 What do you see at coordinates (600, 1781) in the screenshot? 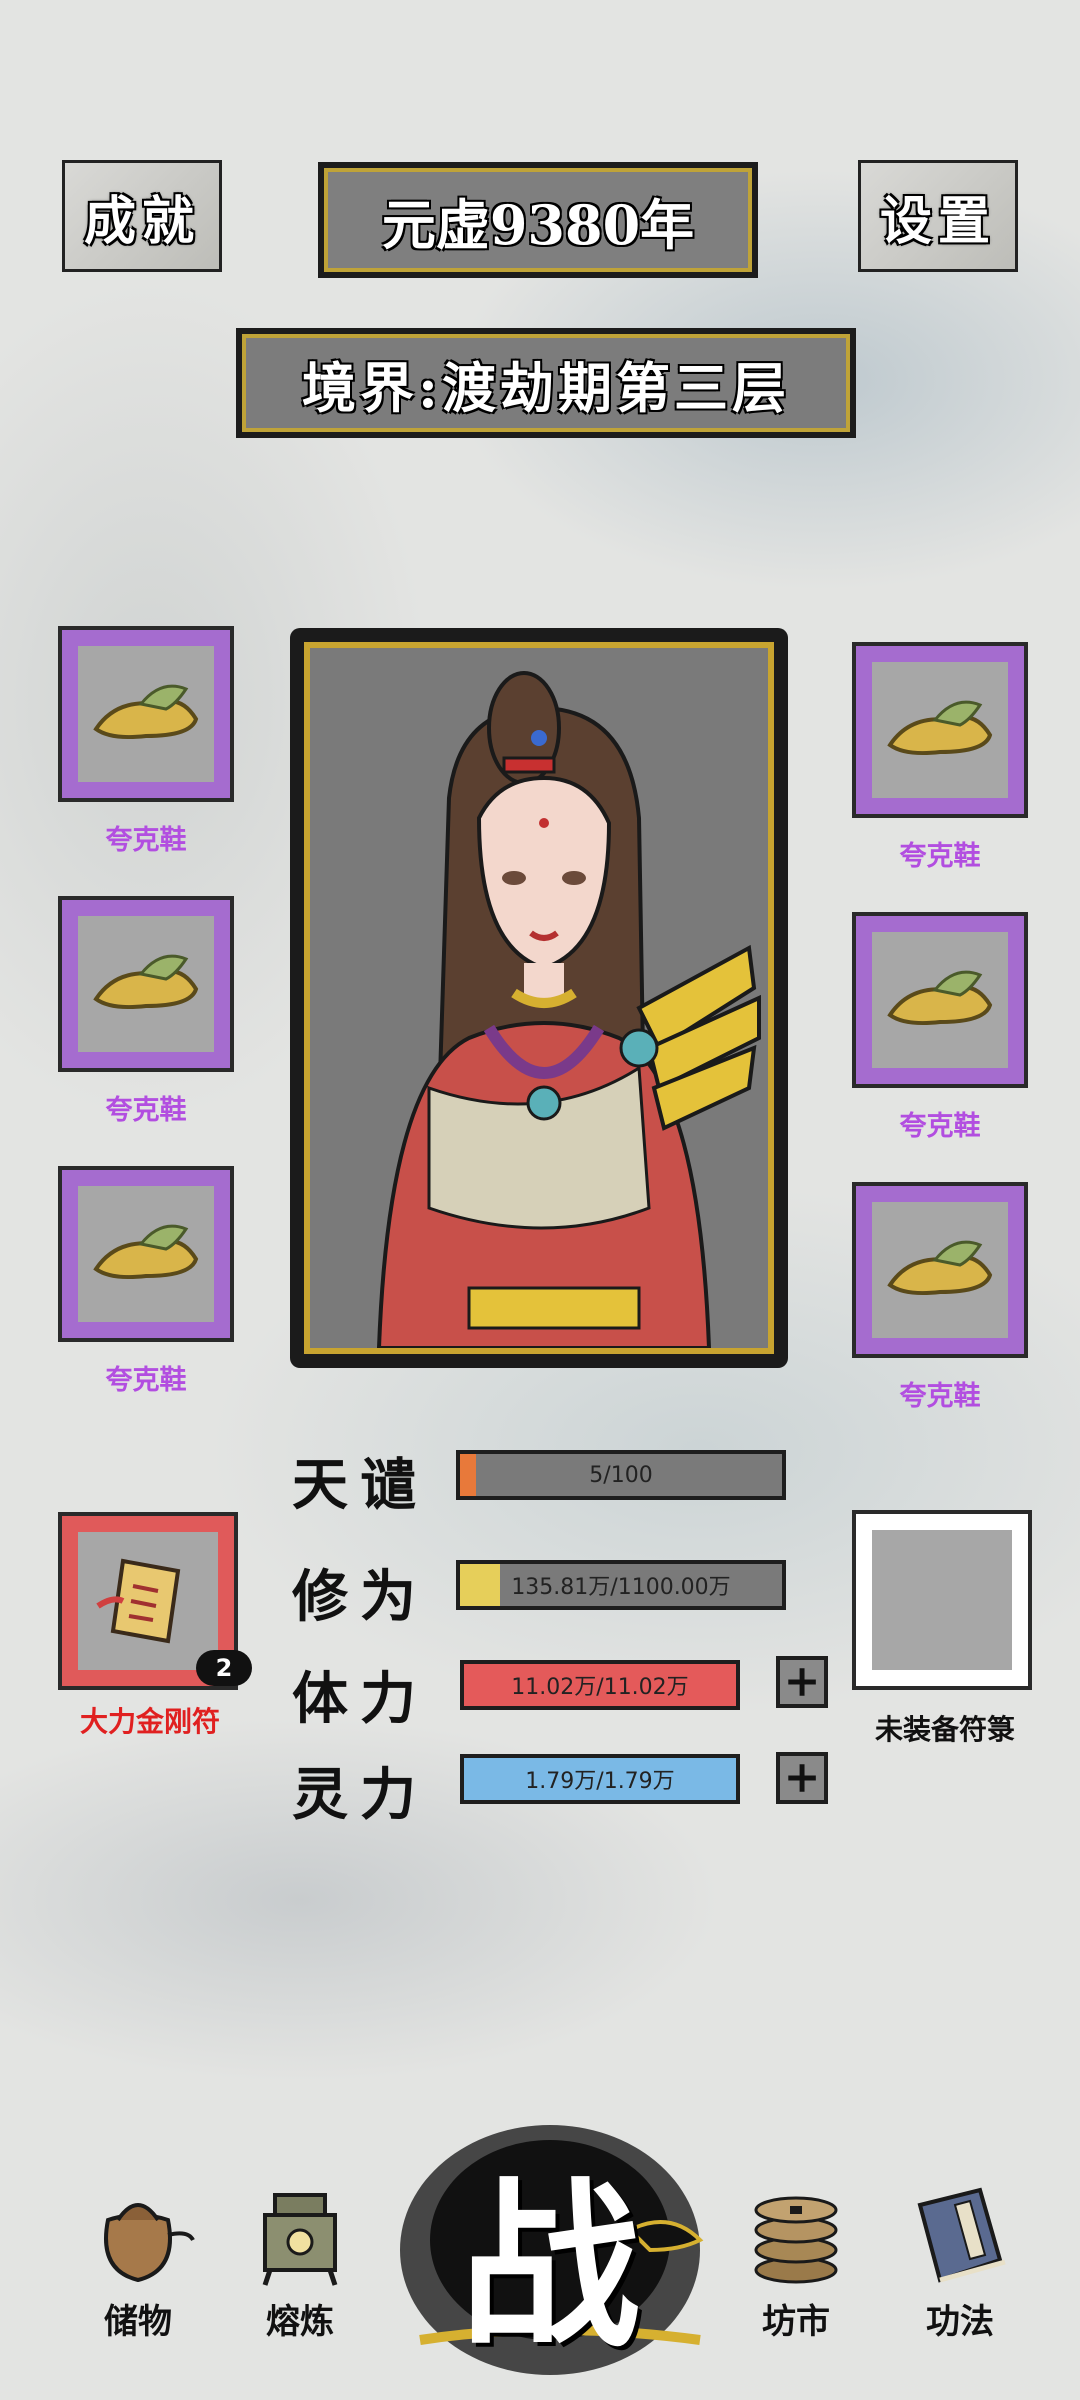
I see `lingli-value: 1.79万/1.79万` at bounding box center [600, 1781].